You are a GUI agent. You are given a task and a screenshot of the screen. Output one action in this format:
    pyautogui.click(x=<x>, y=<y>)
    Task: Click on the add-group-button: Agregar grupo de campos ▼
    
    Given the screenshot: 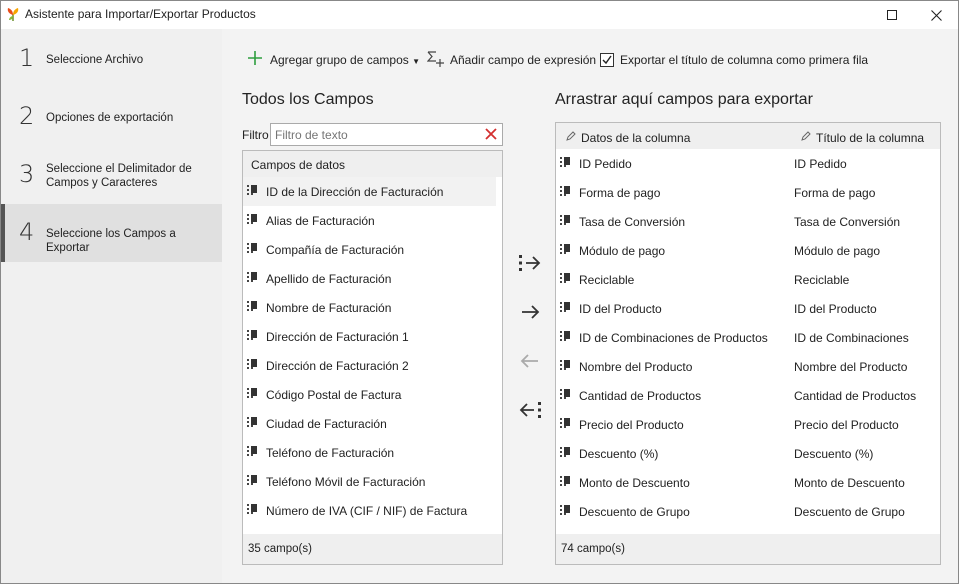 What is the action you would take?
    pyautogui.click(x=345, y=60)
    